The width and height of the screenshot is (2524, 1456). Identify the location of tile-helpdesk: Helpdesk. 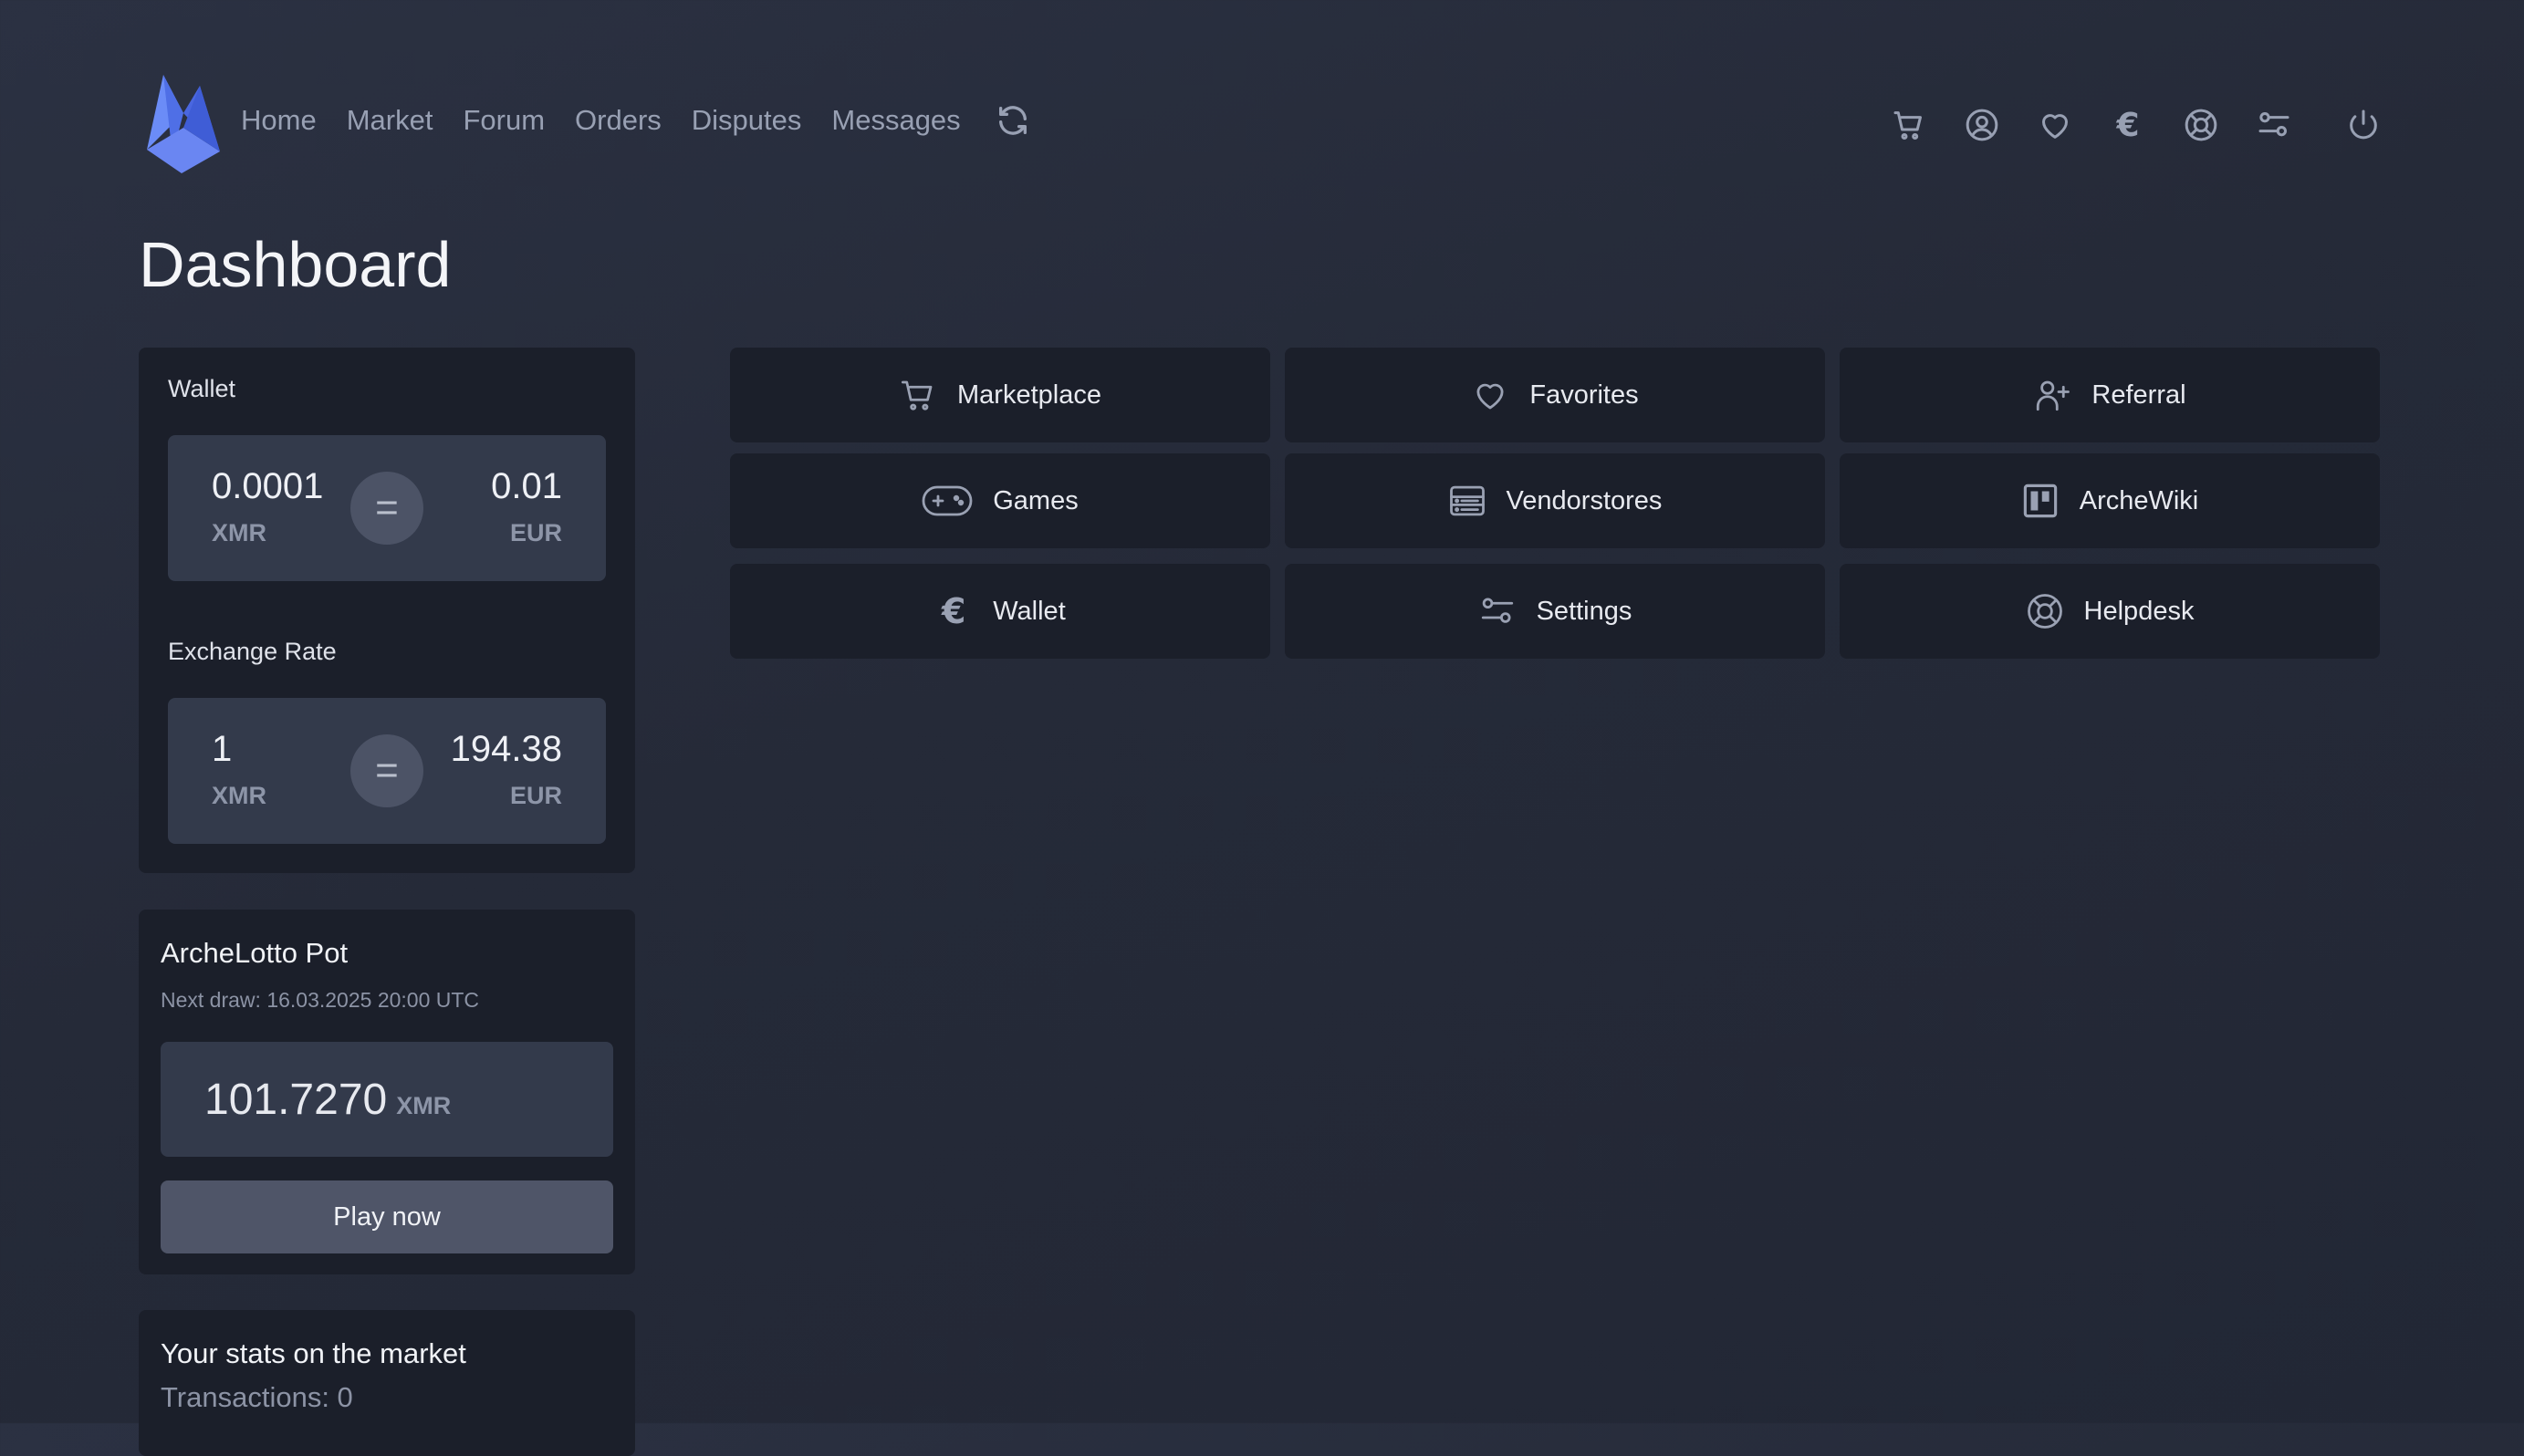
(2110, 611).